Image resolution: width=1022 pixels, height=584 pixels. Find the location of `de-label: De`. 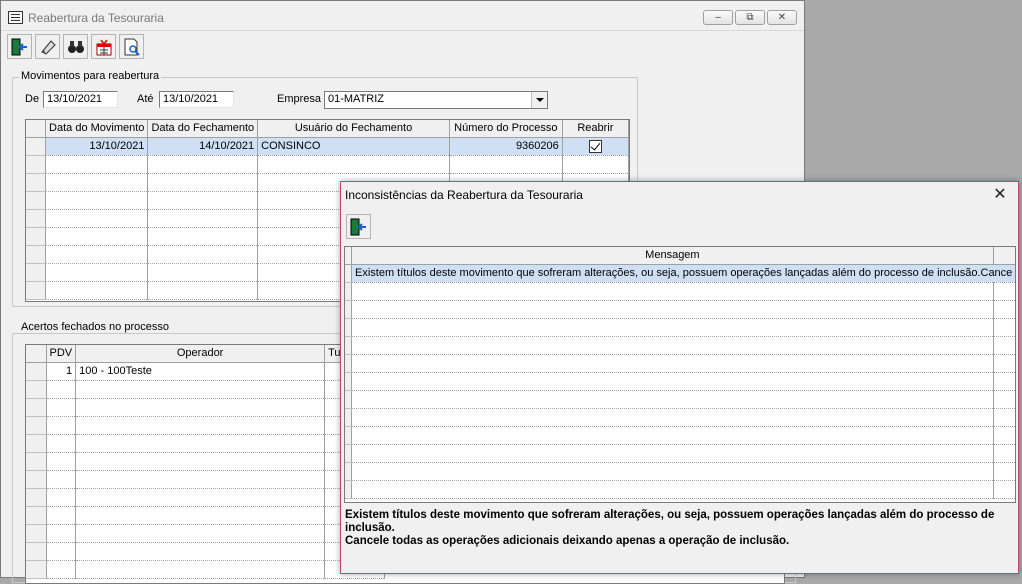

de-label: De is located at coordinates (32, 99).